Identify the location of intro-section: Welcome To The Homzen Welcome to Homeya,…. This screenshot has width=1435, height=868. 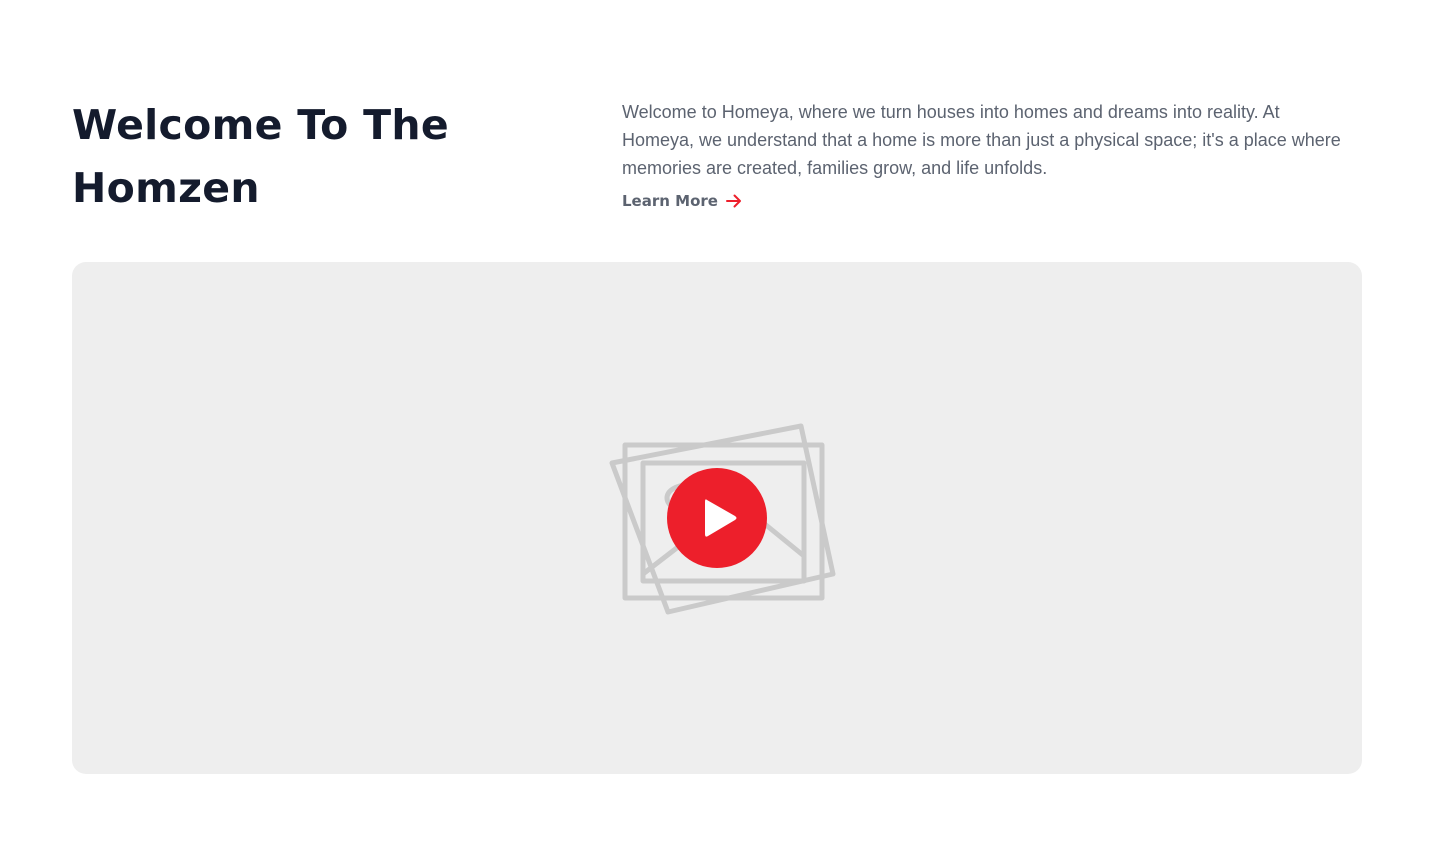
(717, 159).